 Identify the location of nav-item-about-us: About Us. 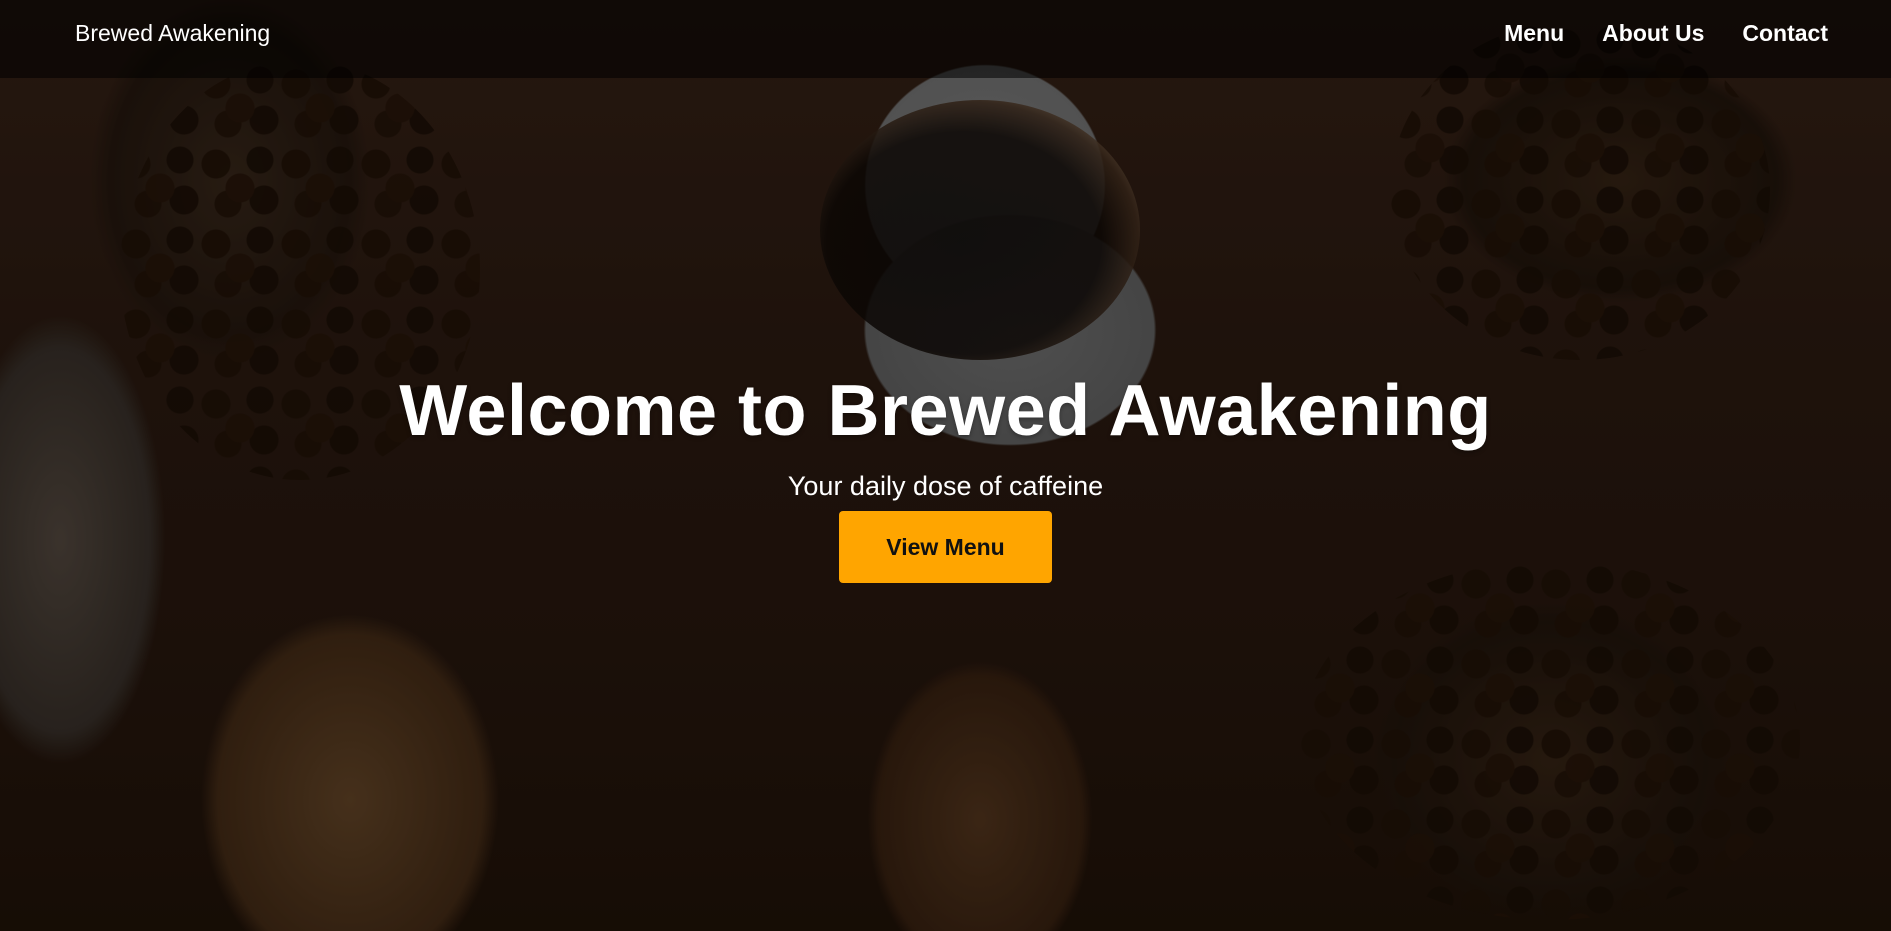
(1653, 33).